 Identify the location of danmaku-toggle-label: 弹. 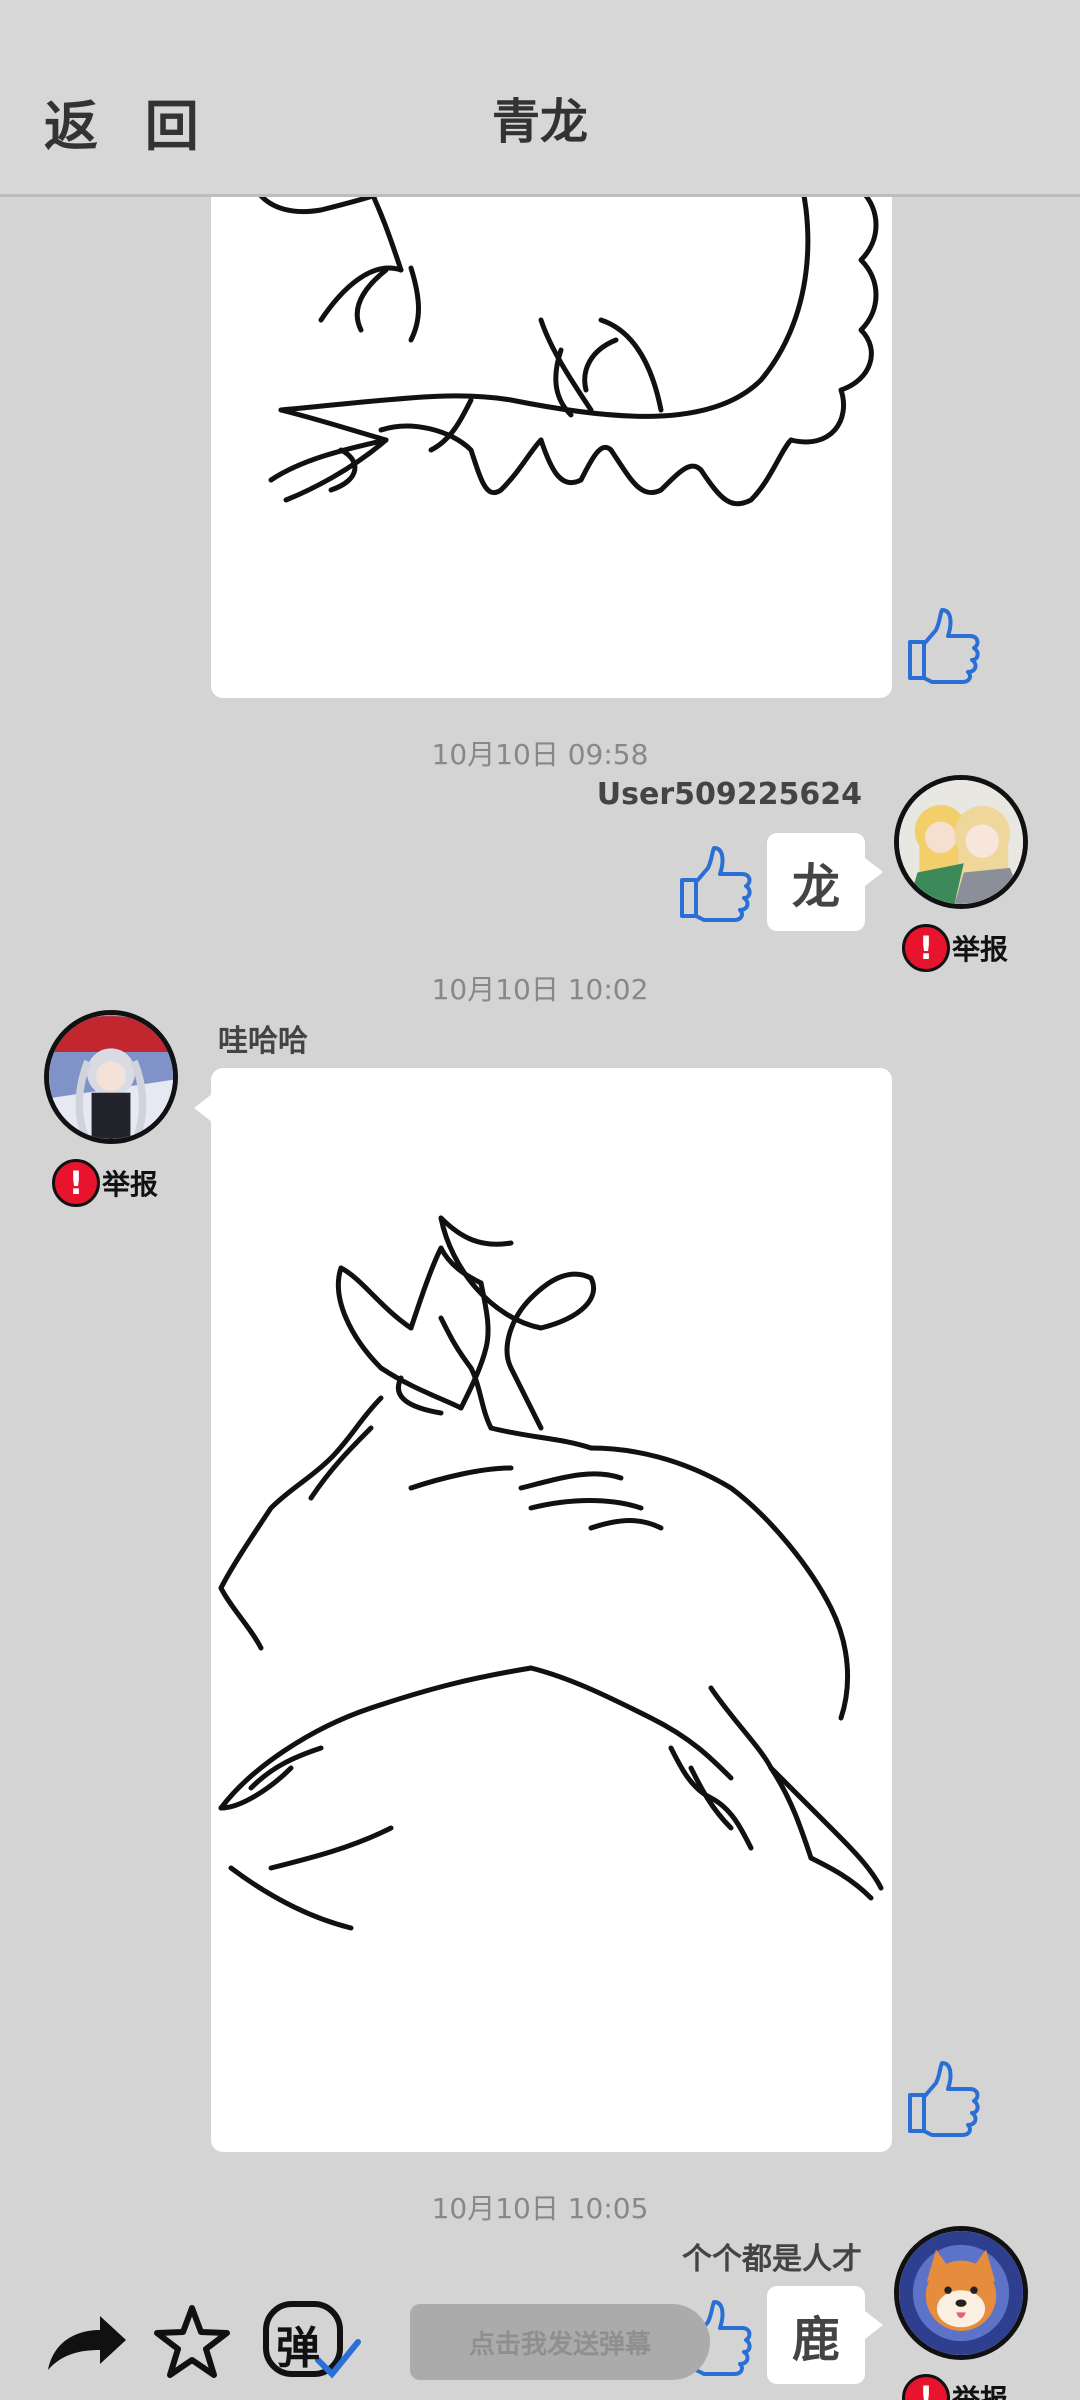
(298, 2348).